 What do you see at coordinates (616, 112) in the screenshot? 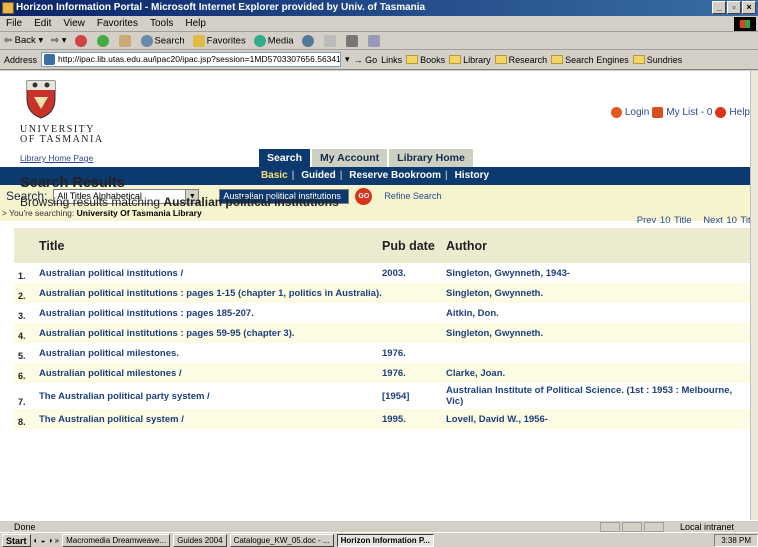
I see `login-icon` at bounding box center [616, 112].